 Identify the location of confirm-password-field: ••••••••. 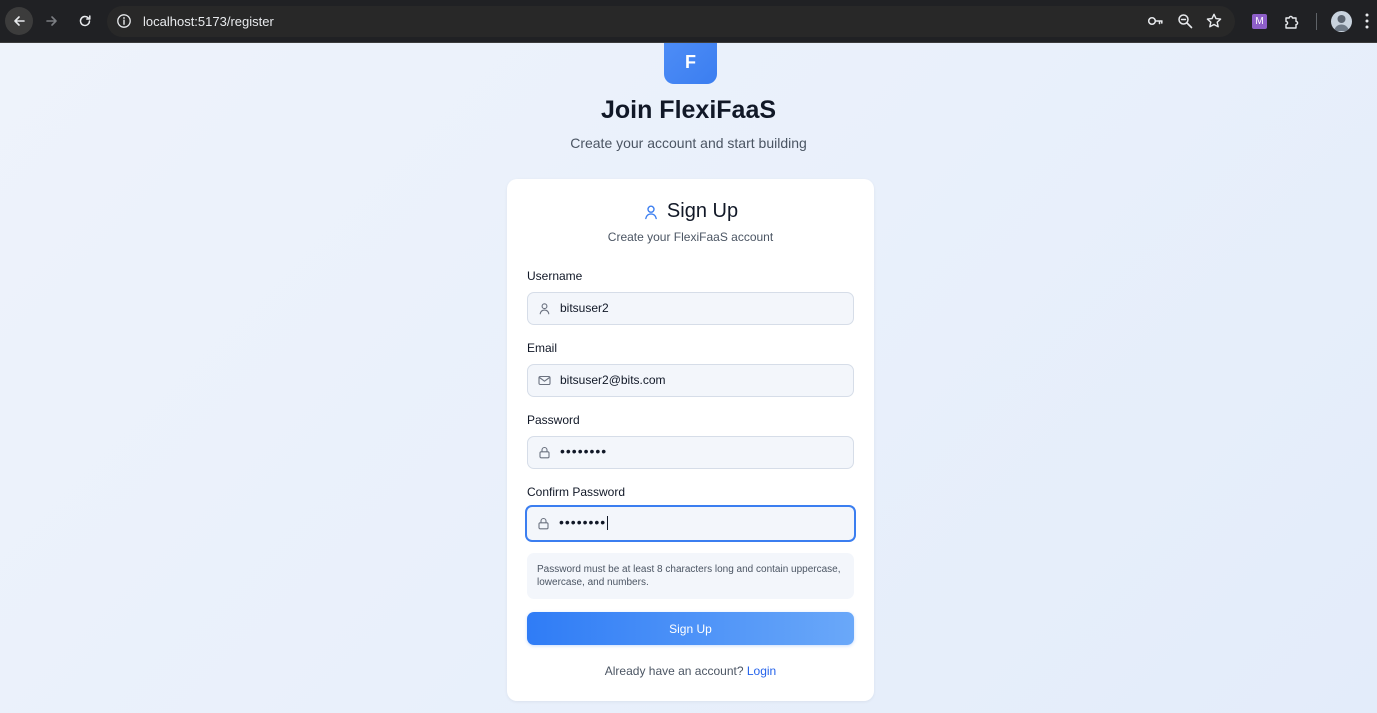
(690, 523).